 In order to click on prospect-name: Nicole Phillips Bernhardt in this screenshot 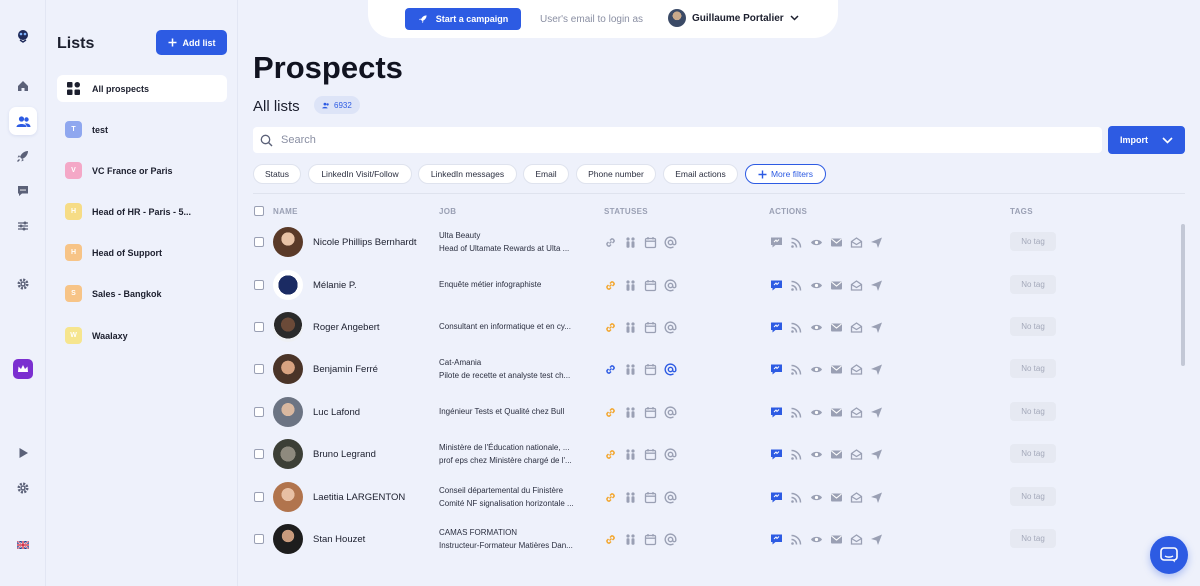, I will do `click(365, 242)`.